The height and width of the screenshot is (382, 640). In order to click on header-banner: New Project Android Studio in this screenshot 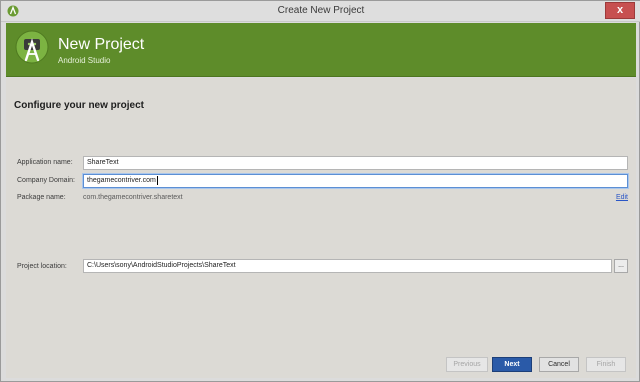, I will do `click(321, 50)`.